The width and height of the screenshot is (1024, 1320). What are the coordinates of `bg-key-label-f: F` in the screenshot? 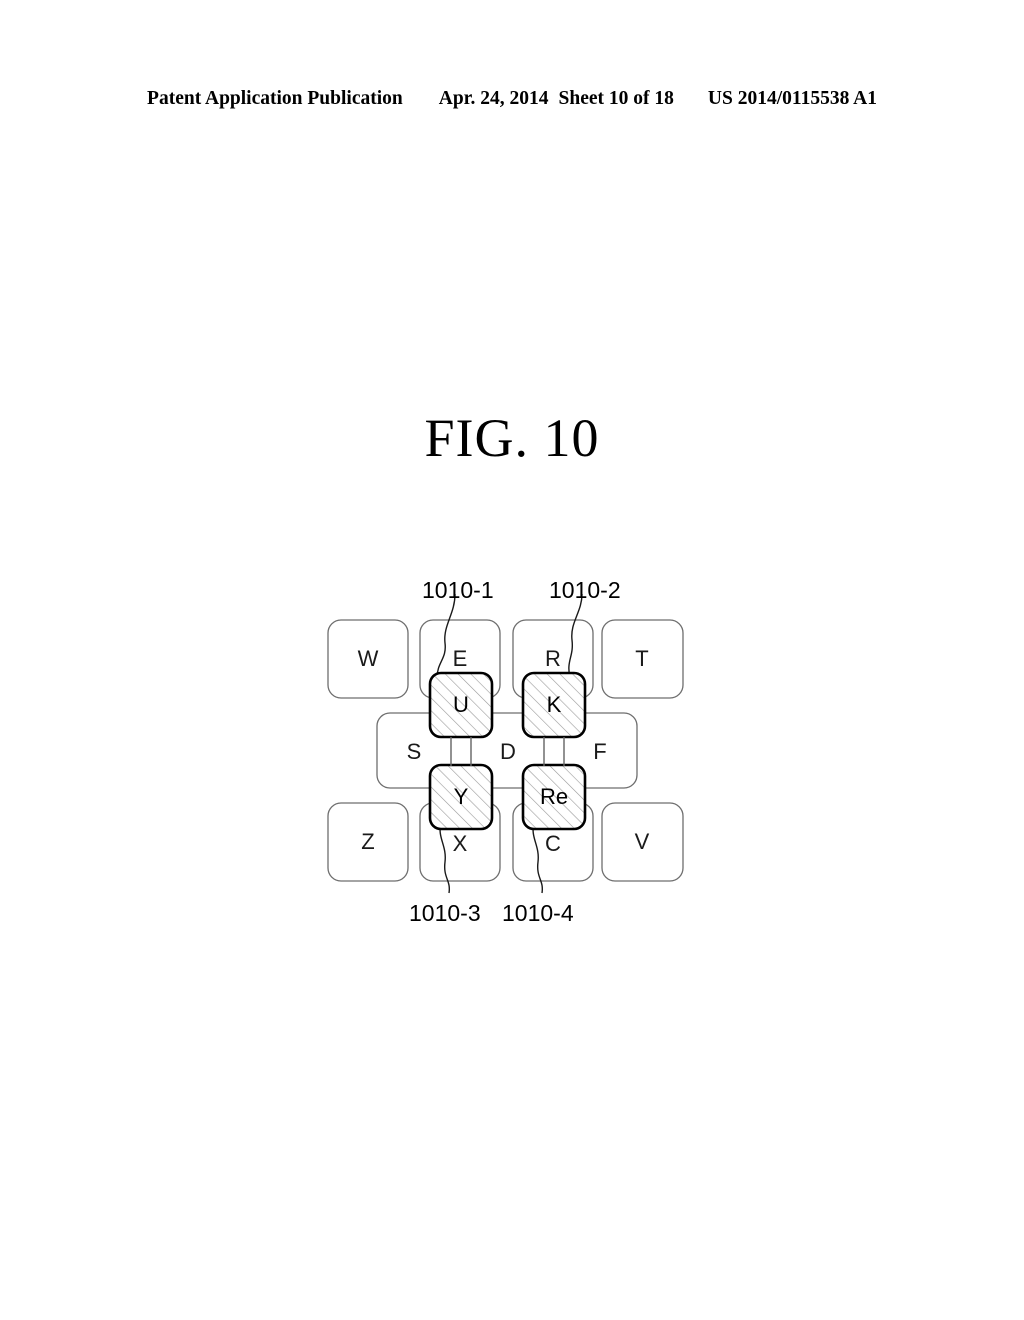 It's located at (600, 751).